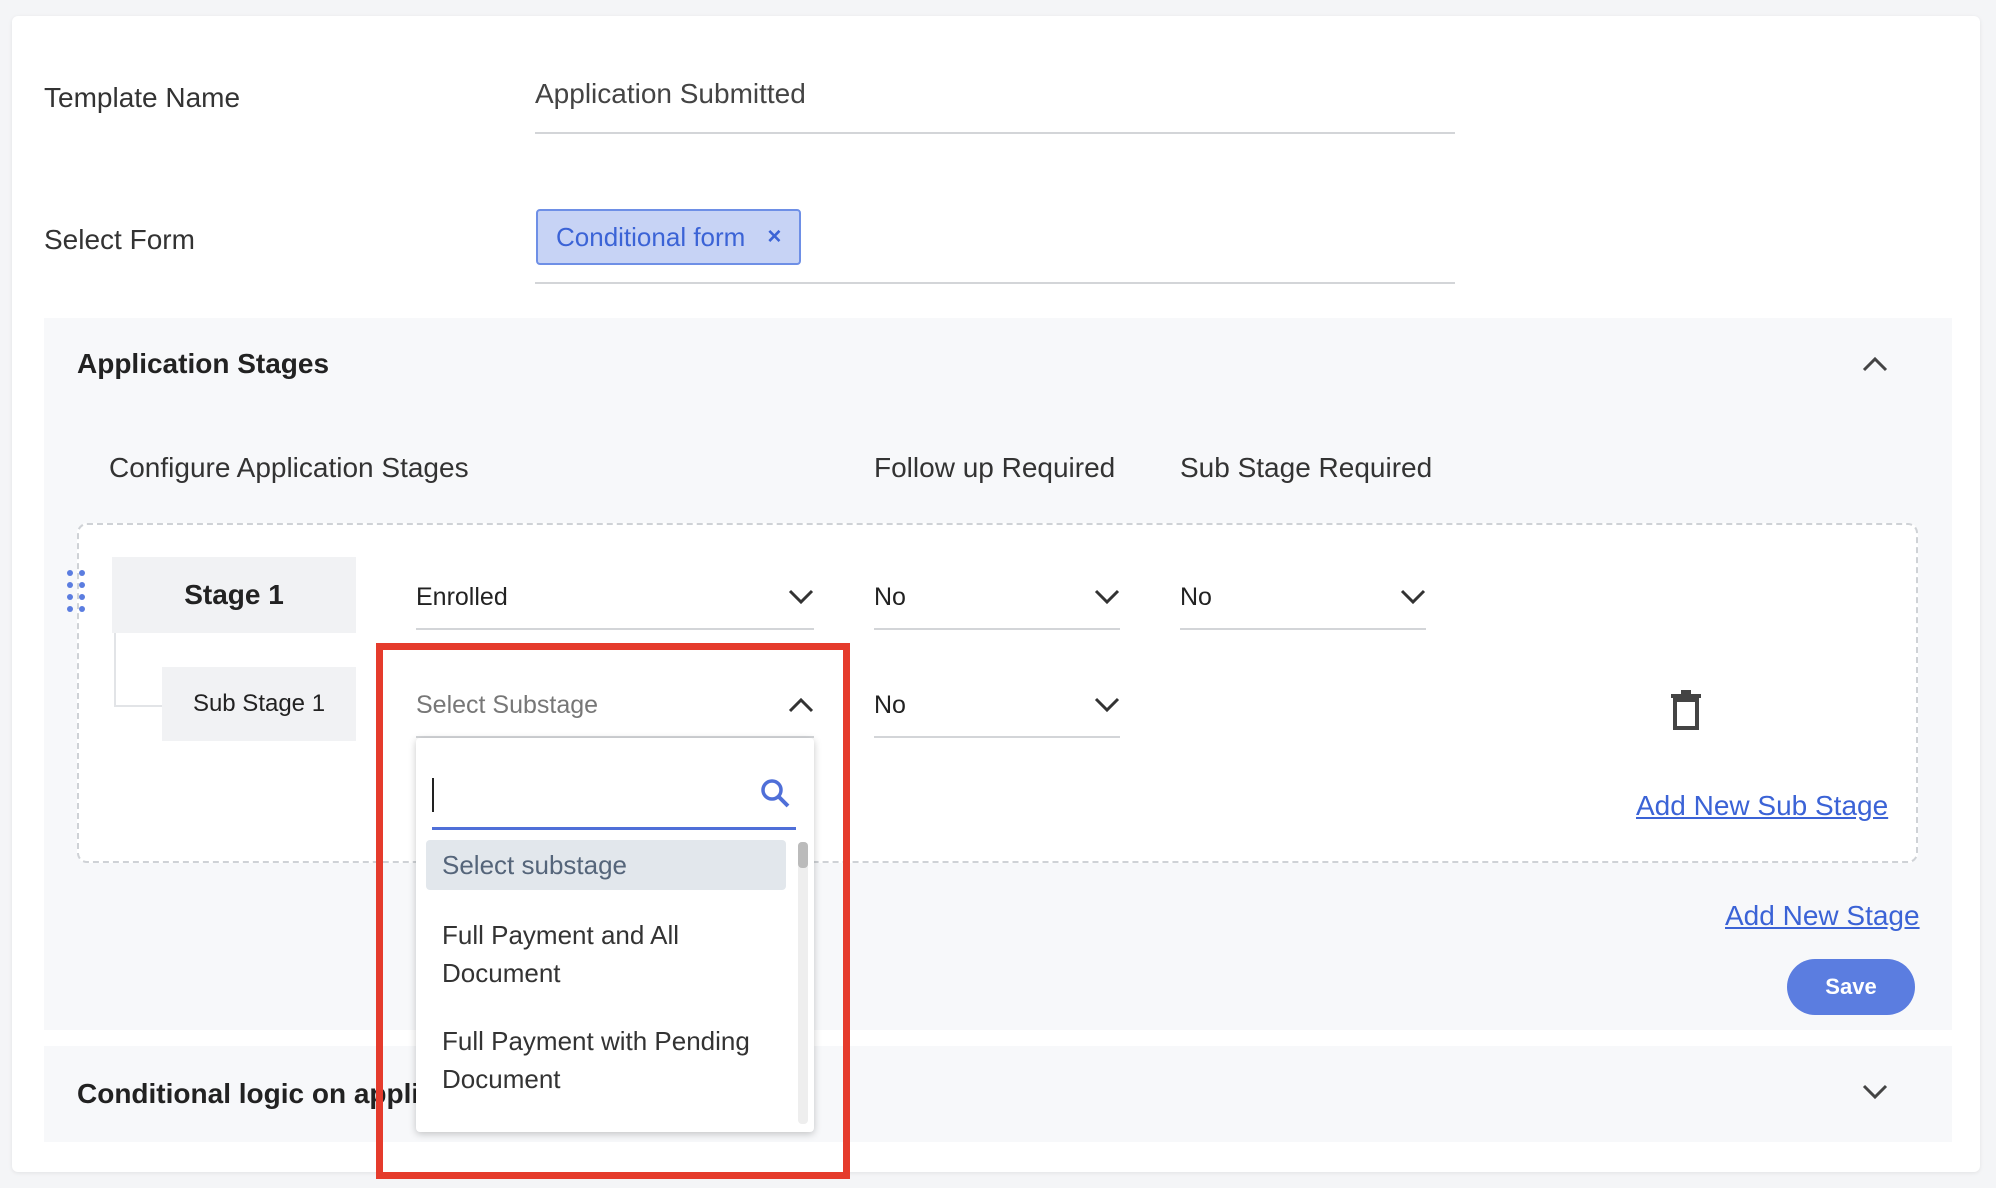 The height and width of the screenshot is (1188, 1996). I want to click on form-chip: Conditional form ×, so click(669, 237).